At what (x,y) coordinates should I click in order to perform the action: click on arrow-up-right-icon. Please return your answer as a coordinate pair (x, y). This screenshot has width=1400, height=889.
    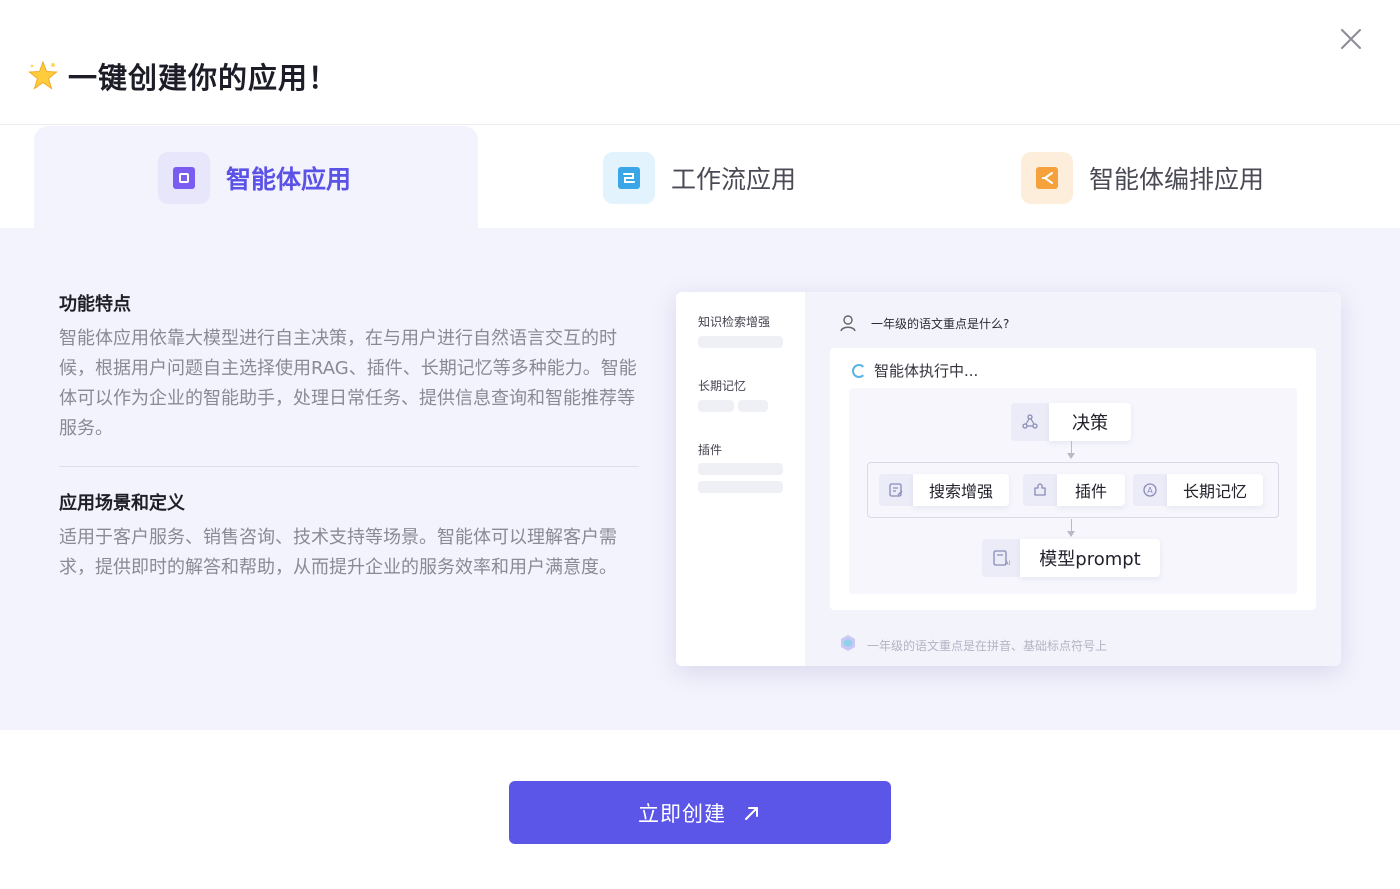
    Looking at the image, I should click on (752, 813).